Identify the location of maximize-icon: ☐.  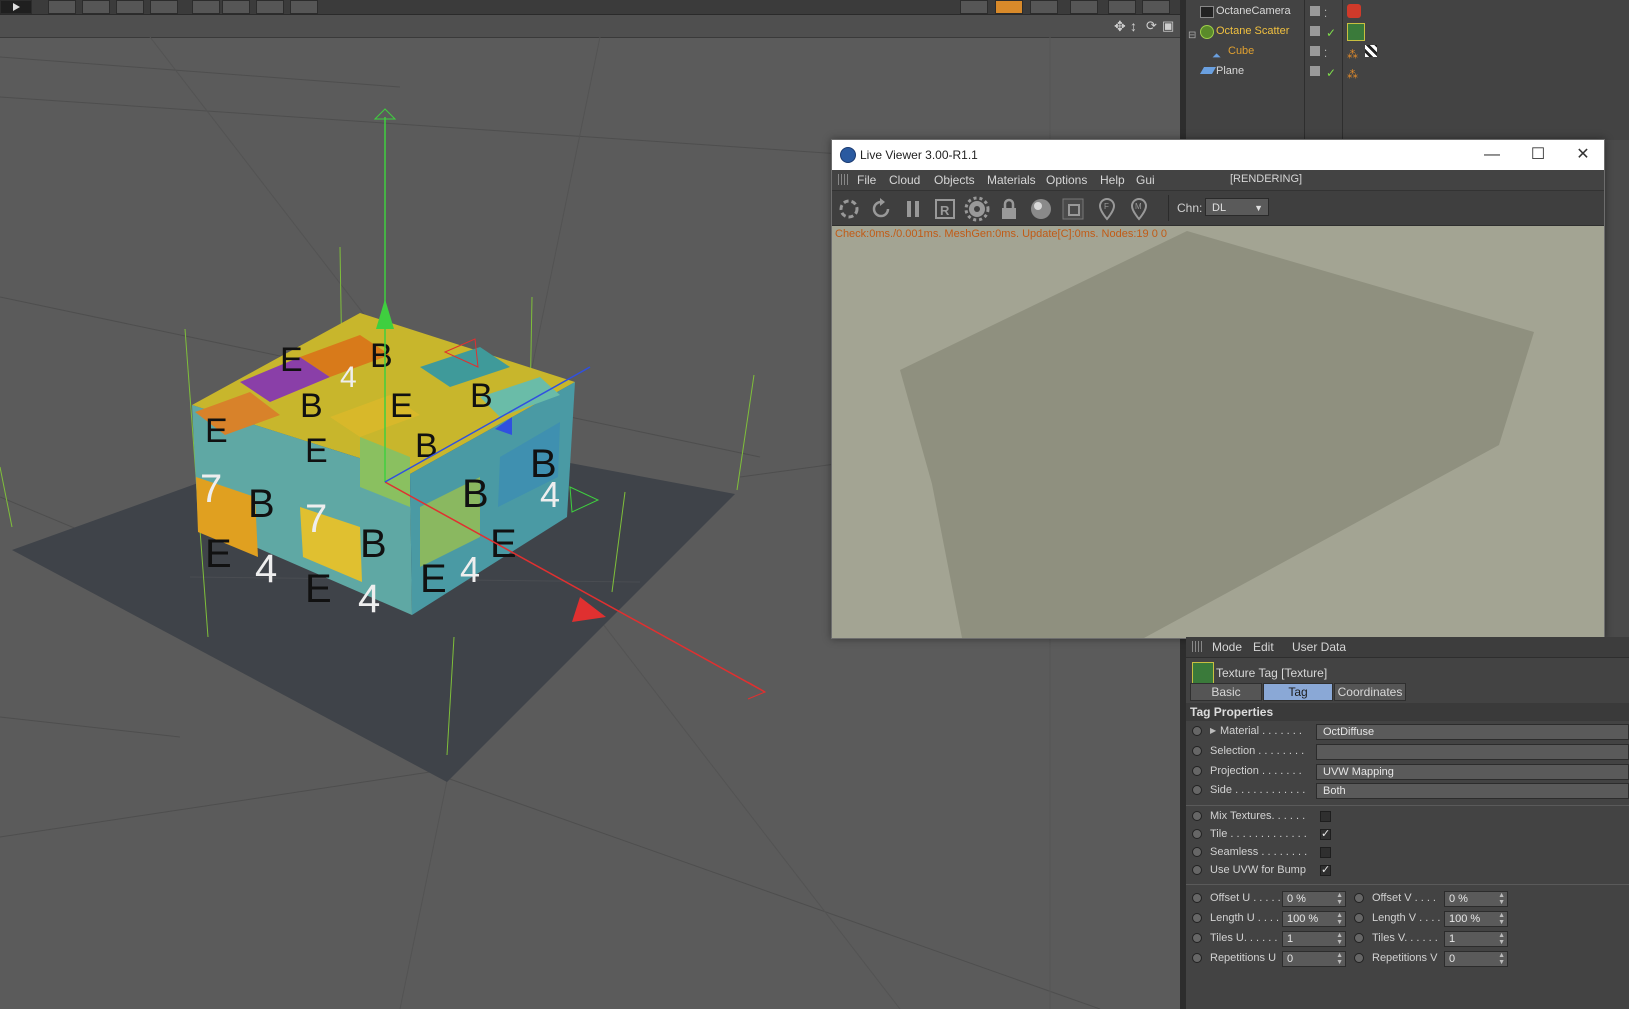
(1538, 155).